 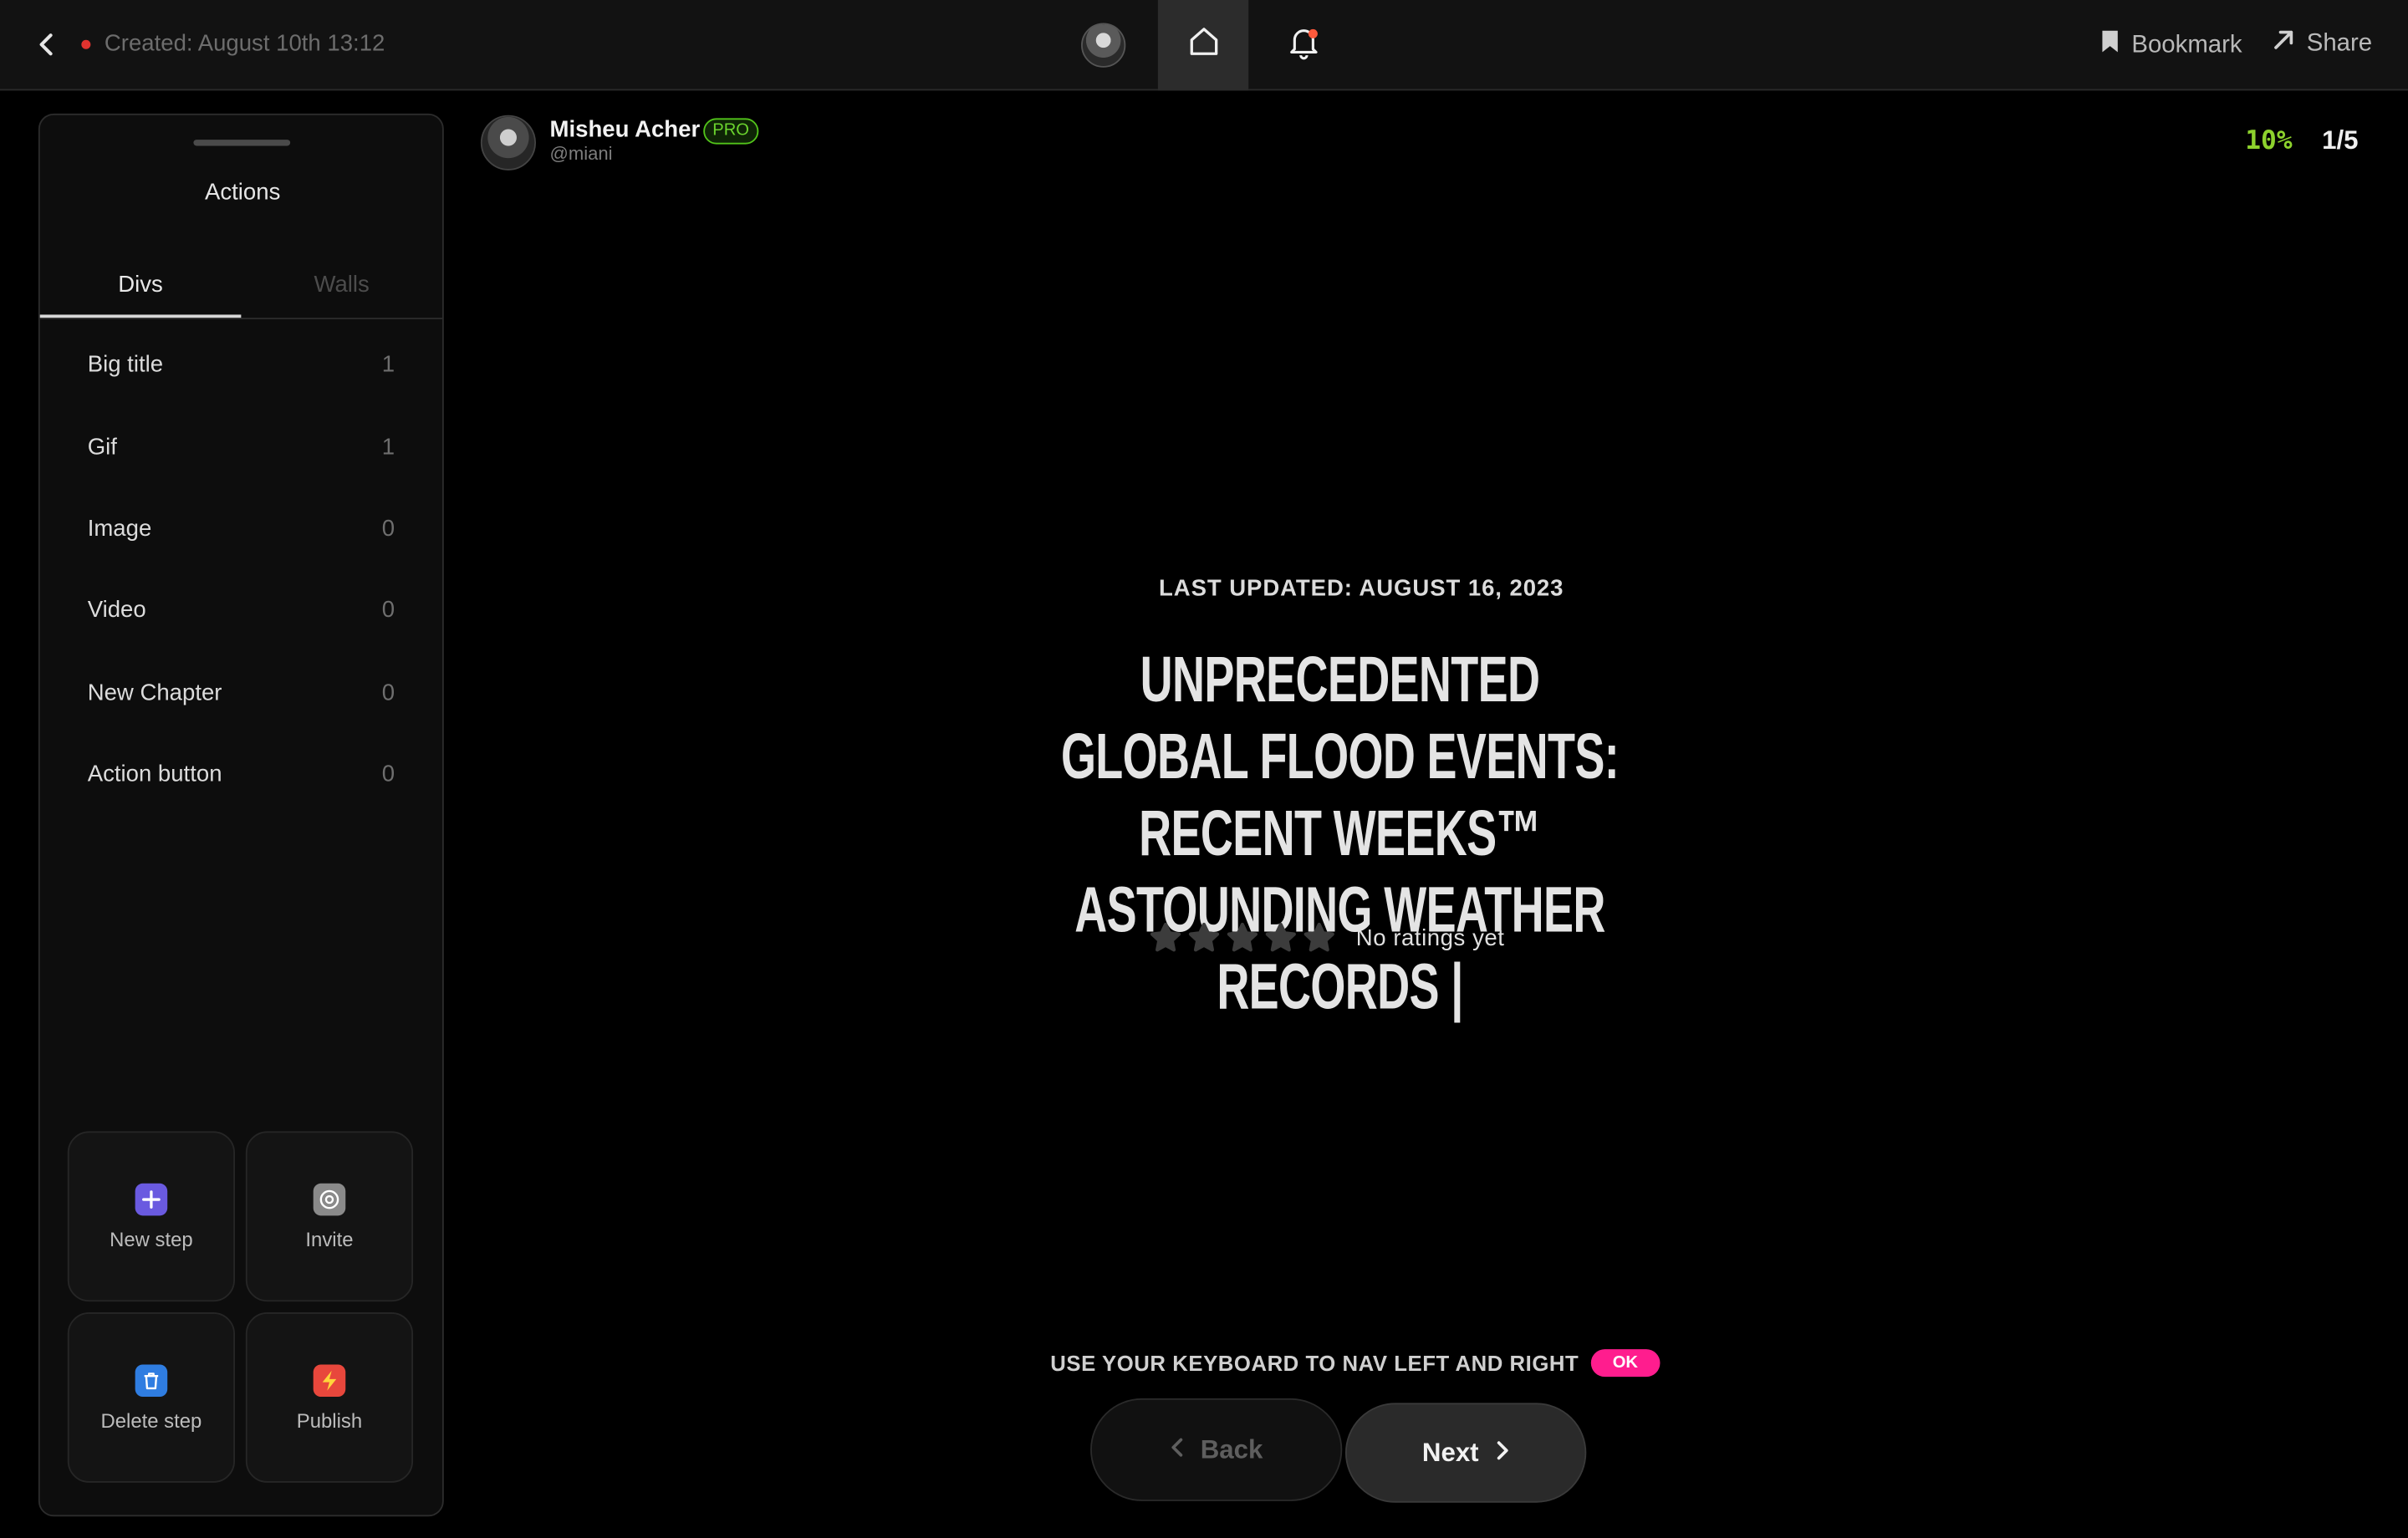 What do you see at coordinates (152, 1397) in the screenshot?
I see `delete-step-button: Delete step` at bounding box center [152, 1397].